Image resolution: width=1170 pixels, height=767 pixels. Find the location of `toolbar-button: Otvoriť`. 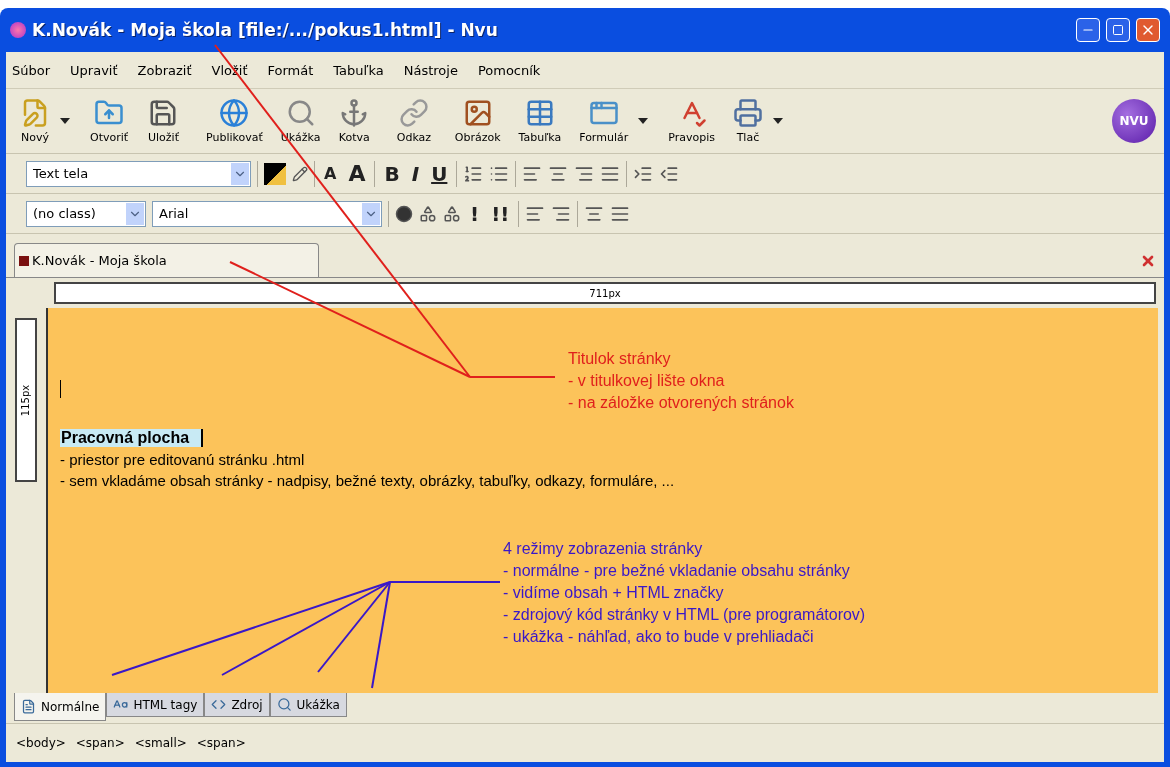

toolbar-button: Otvoriť is located at coordinates (110, 121).